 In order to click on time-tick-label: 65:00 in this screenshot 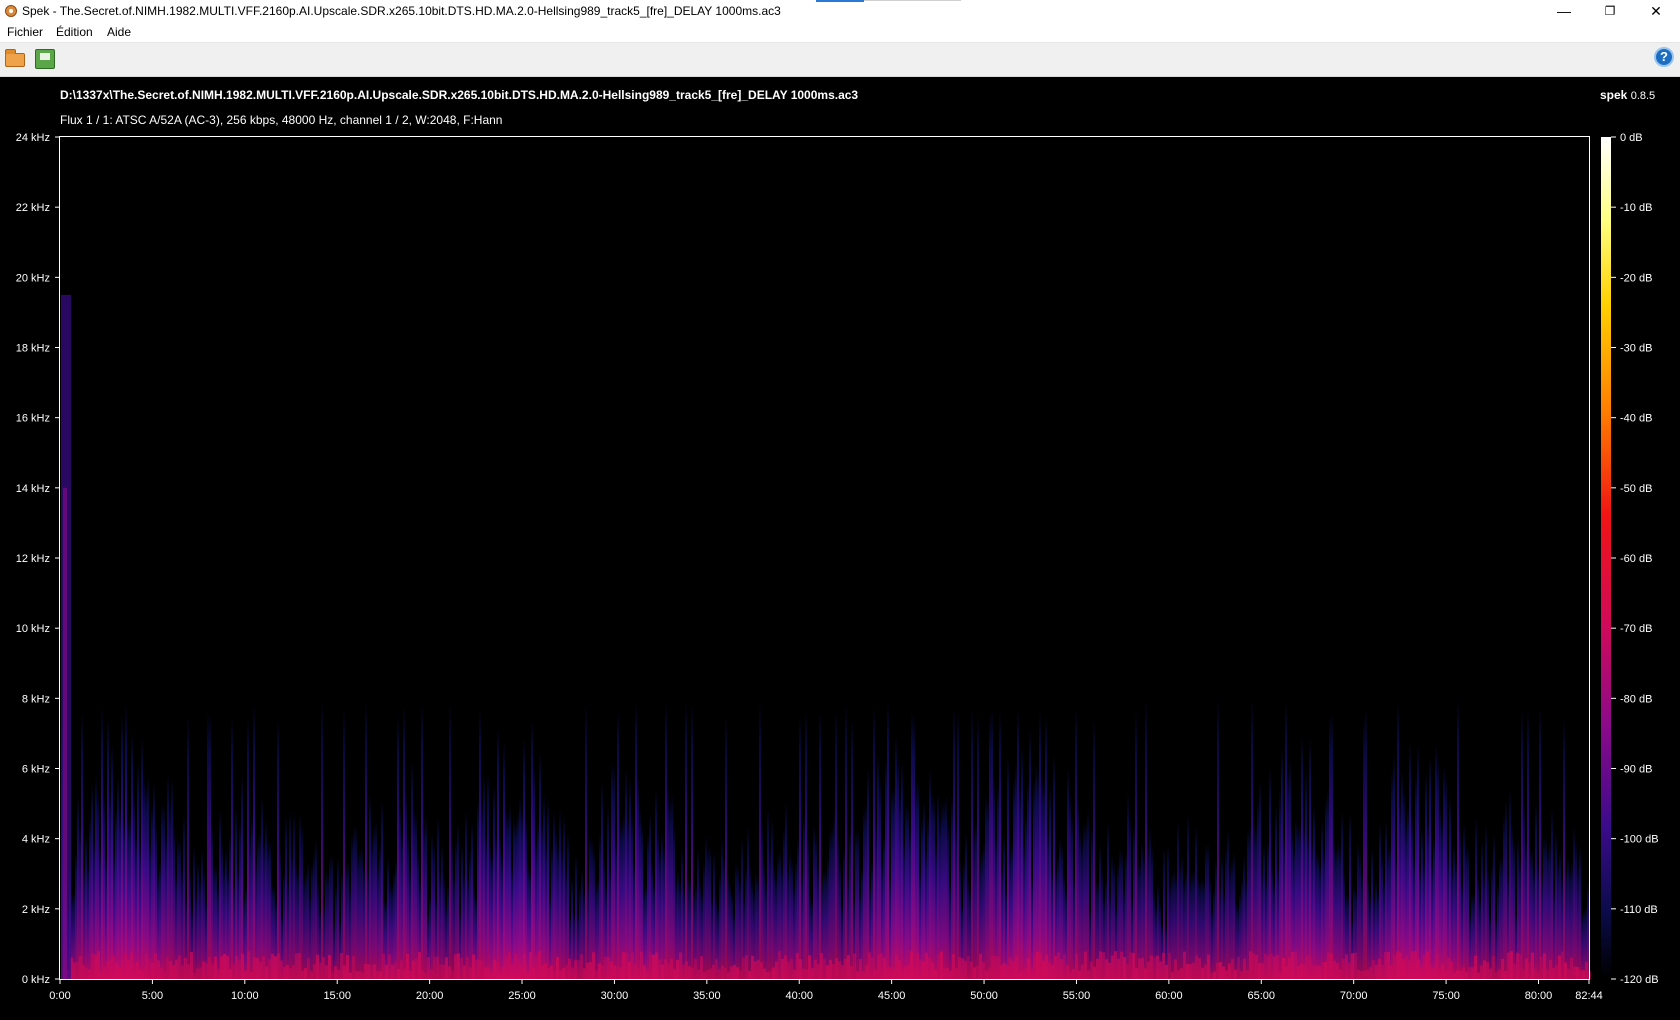, I will do `click(1262, 996)`.